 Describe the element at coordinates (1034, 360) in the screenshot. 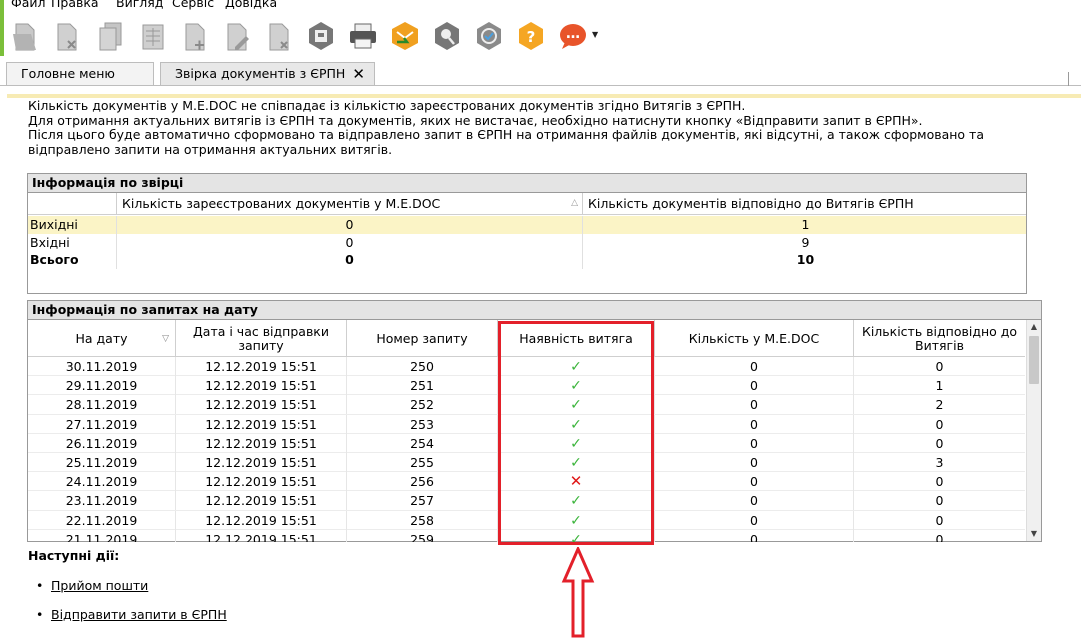

I see `scroll-thumb` at that location.